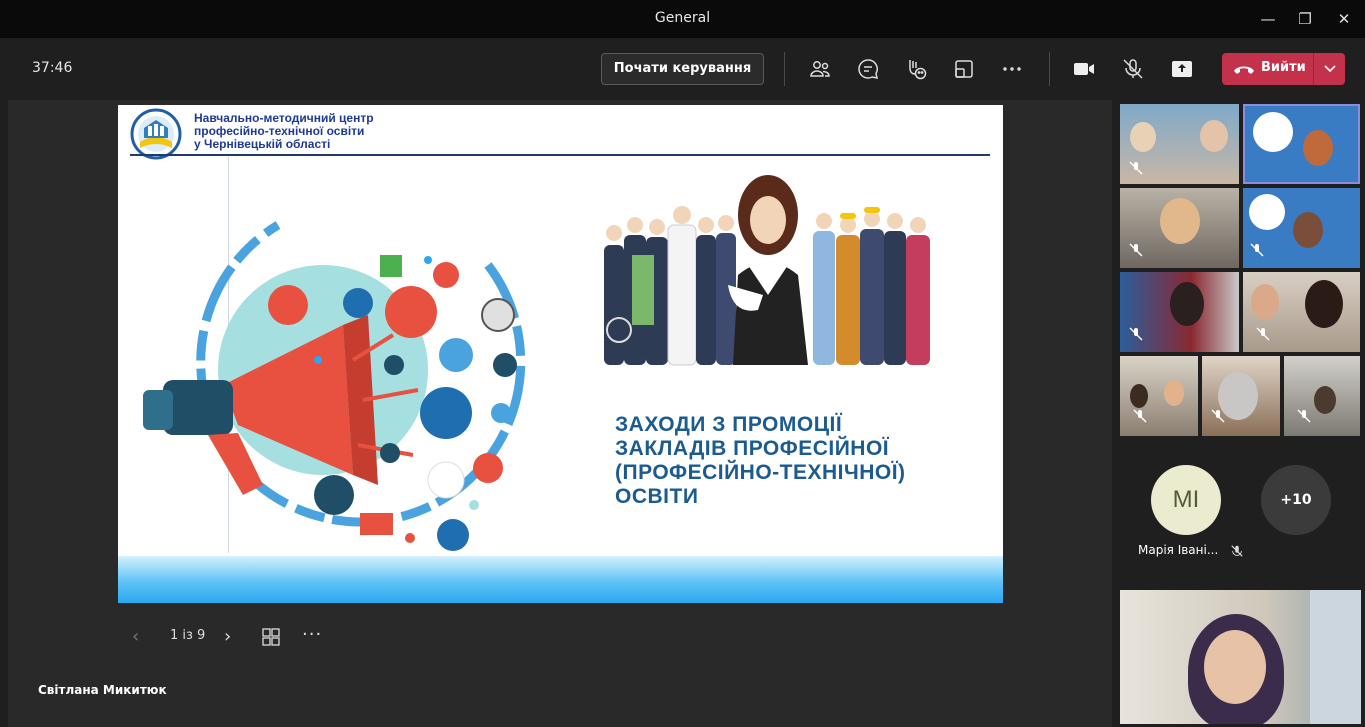  I want to click on share-icon, so click(1182, 69).